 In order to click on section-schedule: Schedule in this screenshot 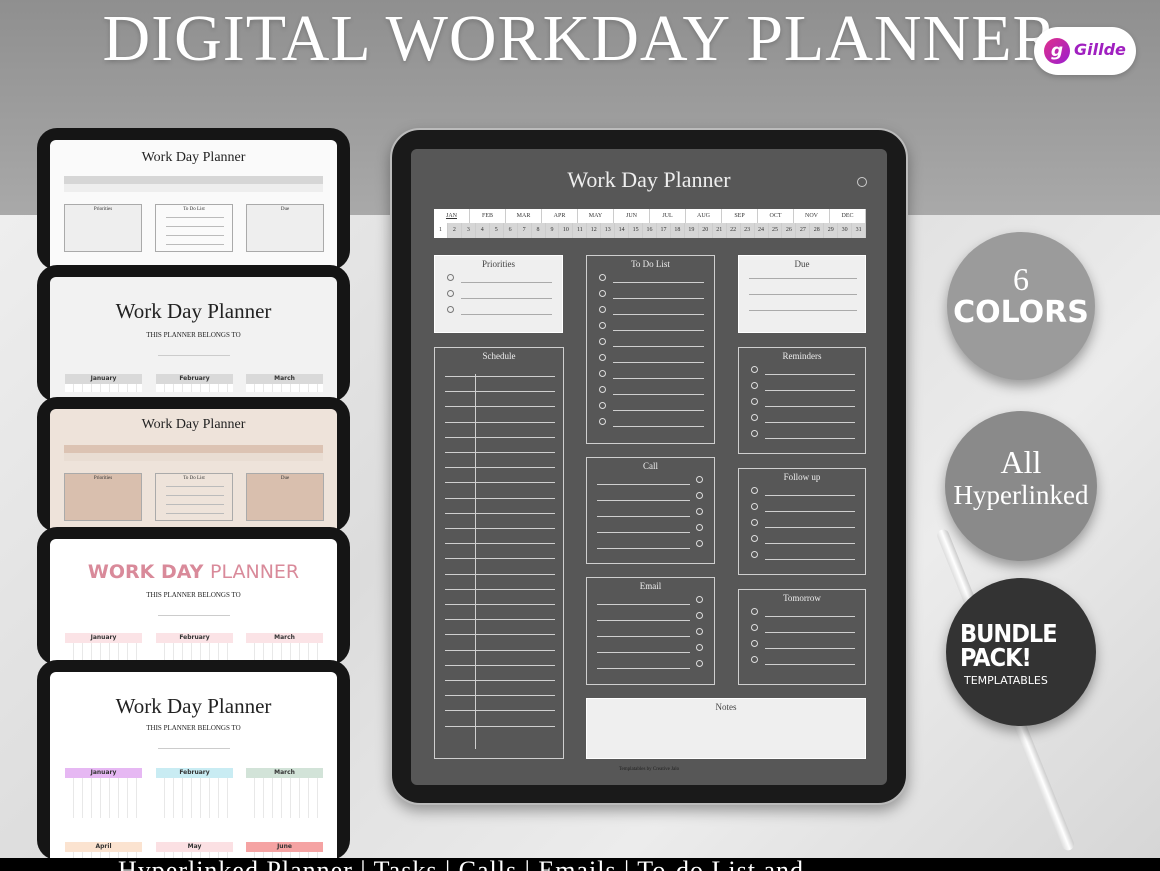, I will do `click(499, 553)`.